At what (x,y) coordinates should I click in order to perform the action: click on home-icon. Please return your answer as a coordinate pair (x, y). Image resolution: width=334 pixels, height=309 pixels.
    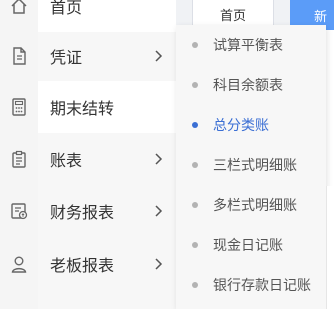
    Looking at the image, I should click on (19, 16).